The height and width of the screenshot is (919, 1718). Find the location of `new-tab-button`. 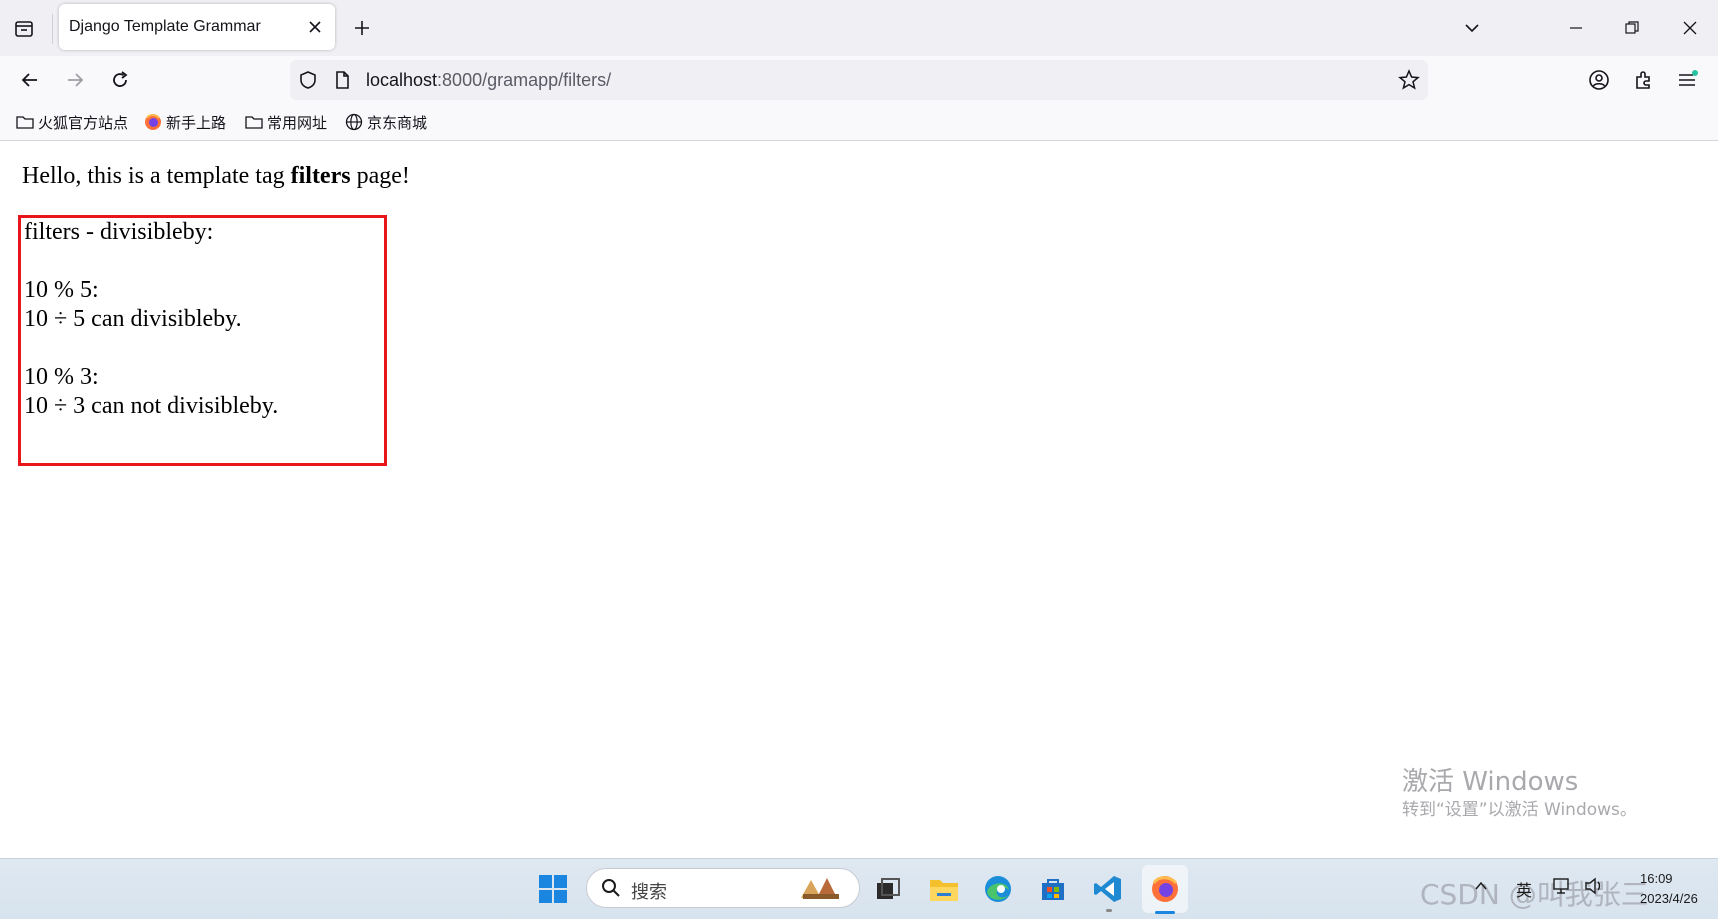

new-tab-button is located at coordinates (362, 28).